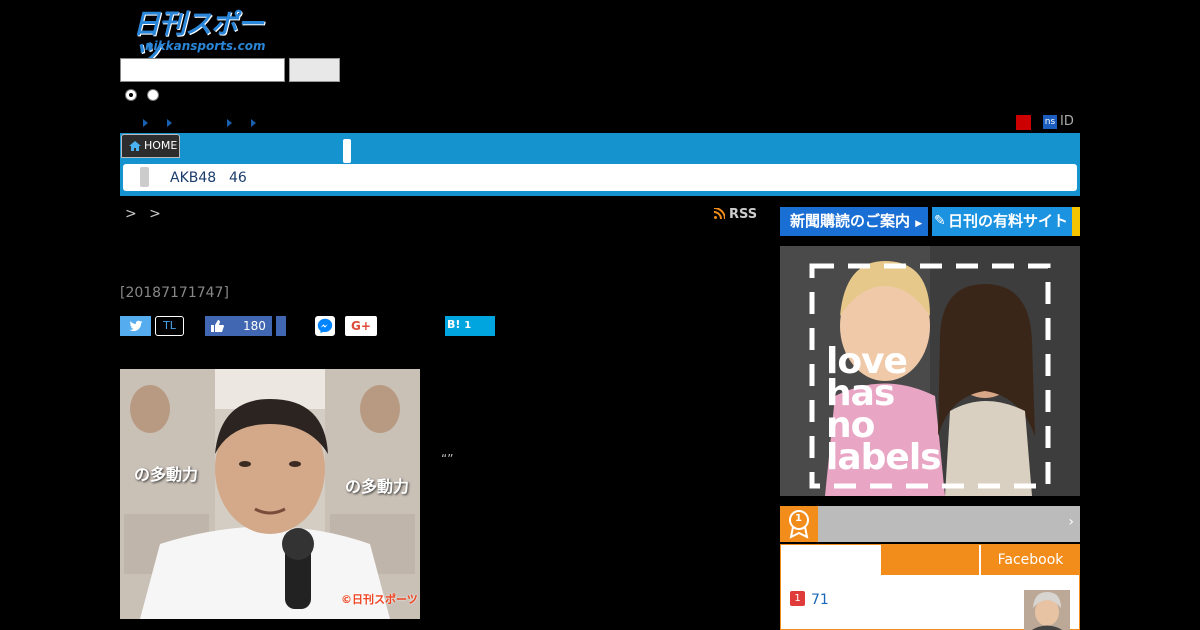 The height and width of the screenshot is (630, 1200). I want to click on global-nav: HOME AKB48 46, so click(600, 164).